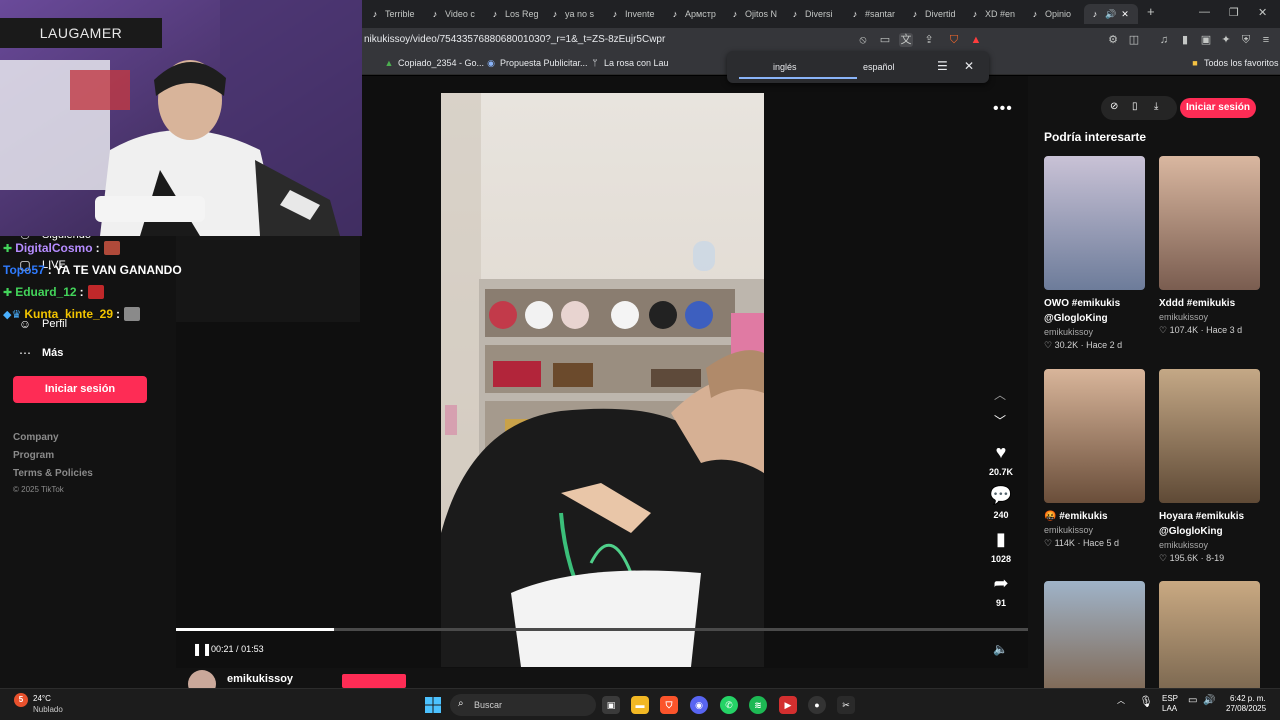 This screenshot has height=720, width=1280. What do you see at coordinates (40, 353) in the screenshot?
I see `nav-more: ⋯ Más` at bounding box center [40, 353].